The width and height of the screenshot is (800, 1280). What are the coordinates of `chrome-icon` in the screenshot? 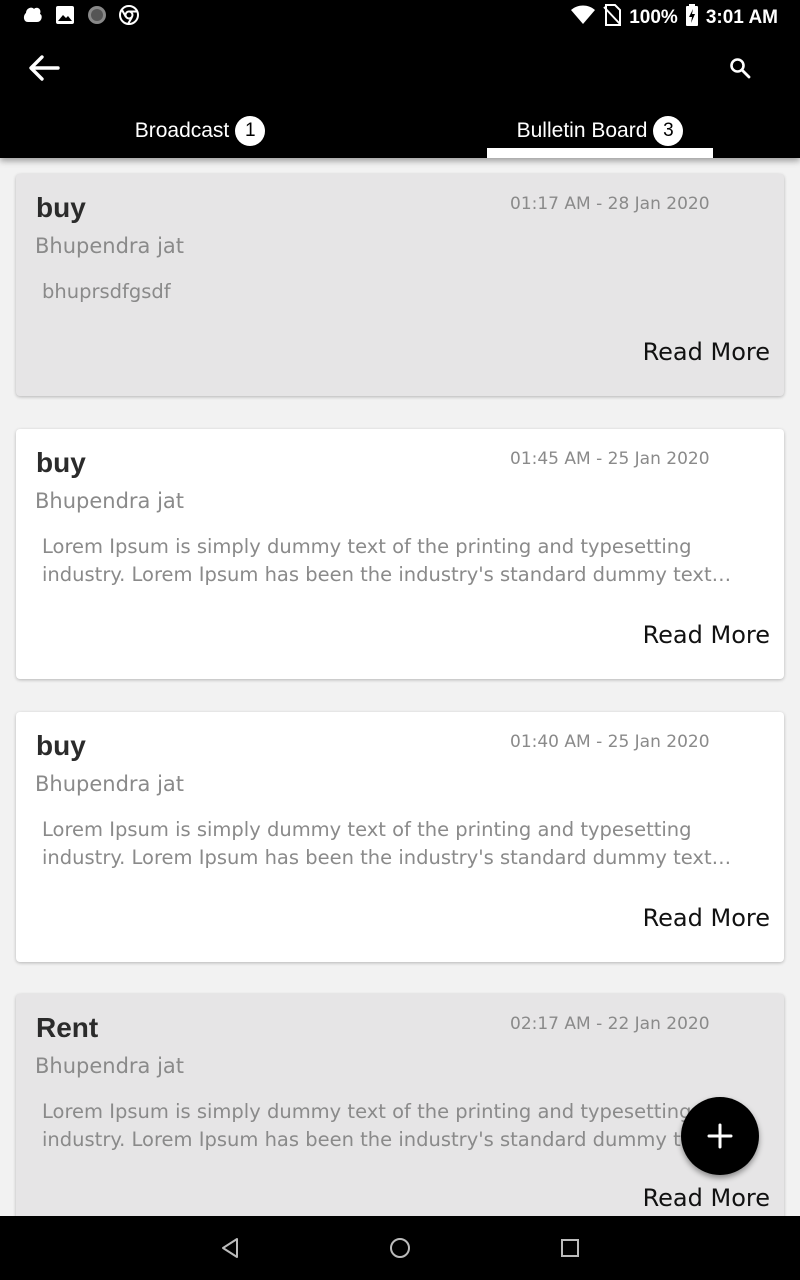 It's located at (129, 15).